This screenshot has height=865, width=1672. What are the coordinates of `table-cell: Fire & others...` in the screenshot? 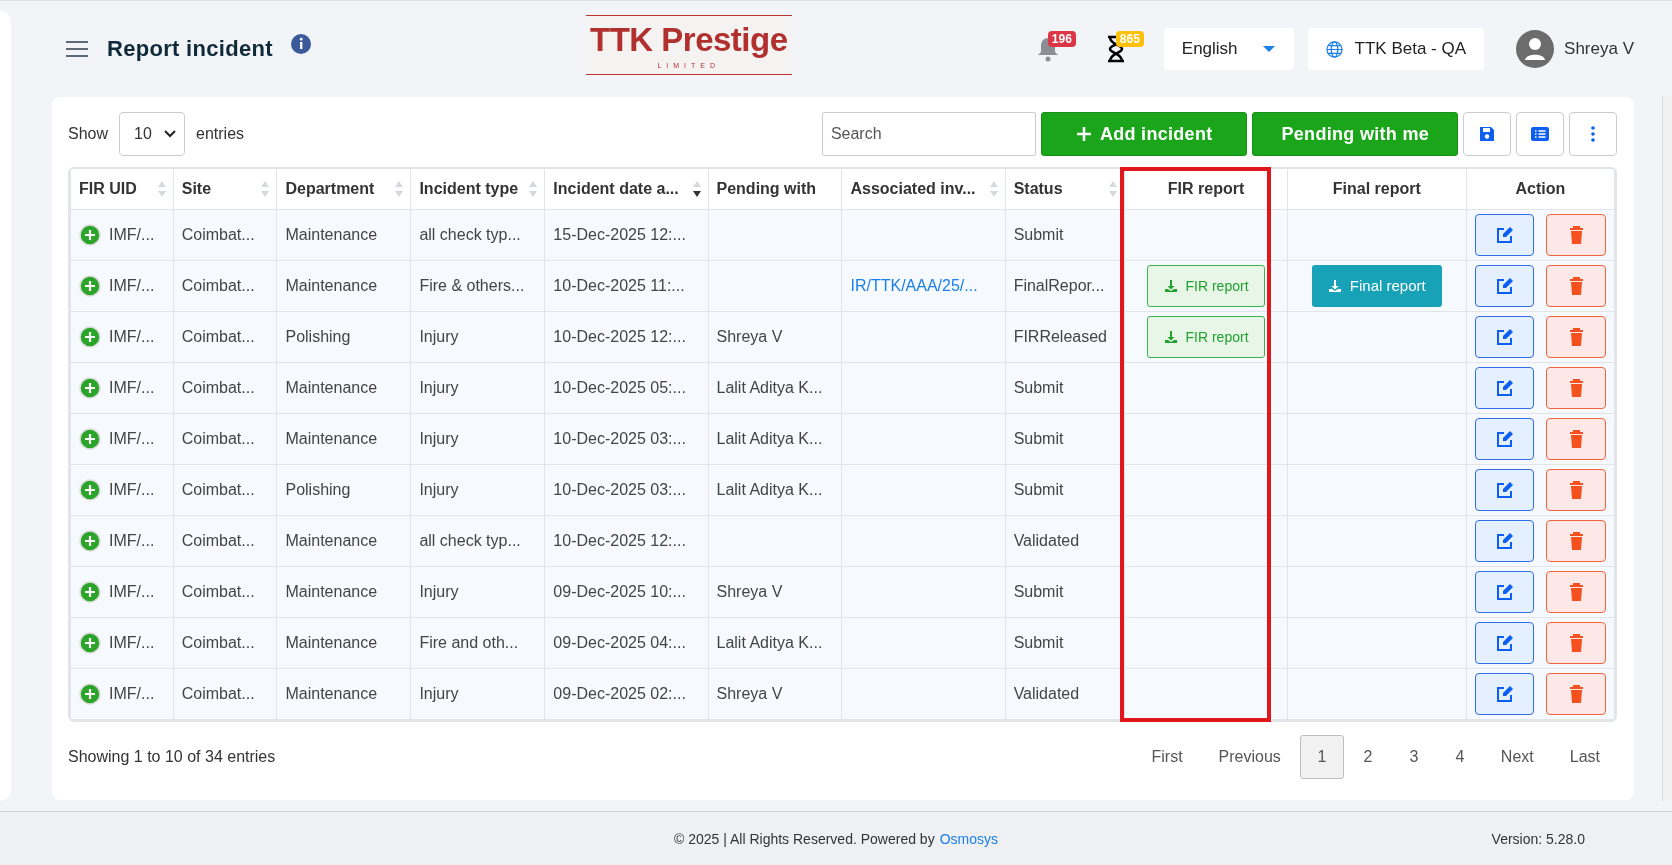 It's located at (472, 285).